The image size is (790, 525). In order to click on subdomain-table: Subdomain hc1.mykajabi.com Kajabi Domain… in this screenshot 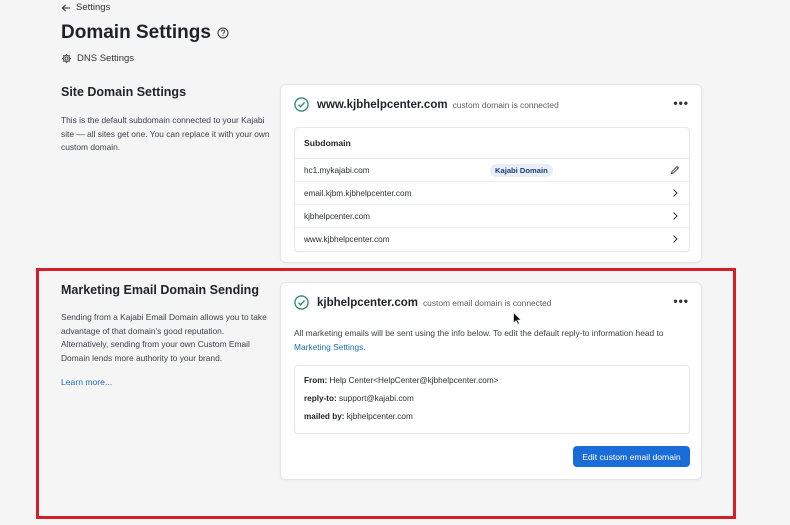, I will do `click(492, 189)`.